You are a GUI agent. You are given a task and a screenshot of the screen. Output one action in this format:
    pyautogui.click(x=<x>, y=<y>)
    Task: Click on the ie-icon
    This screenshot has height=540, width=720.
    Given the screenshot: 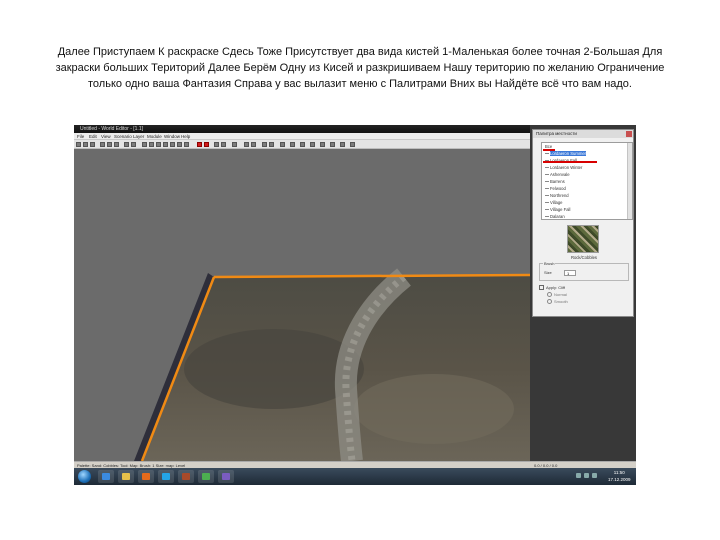 What is the action you would take?
    pyautogui.click(x=106, y=476)
    